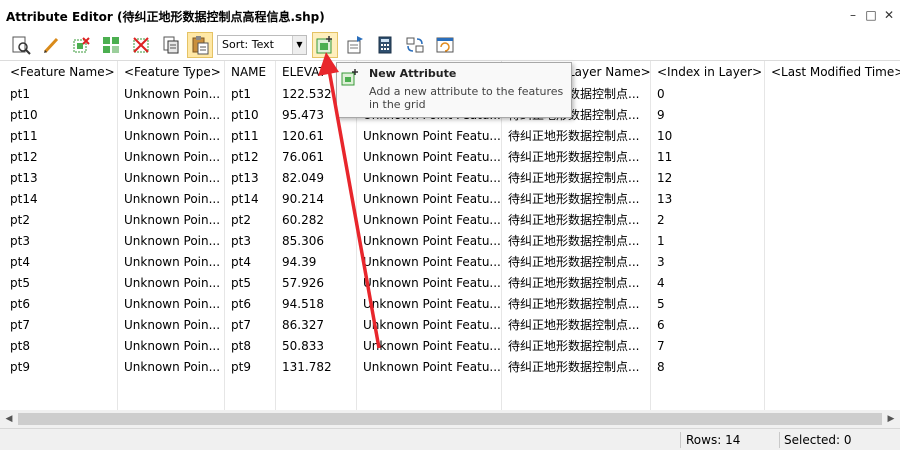 Image resolution: width=900 pixels, height=450 pixels. I want to click on status-bar: Rows: 14 Selected: 0, so click(450, 439).